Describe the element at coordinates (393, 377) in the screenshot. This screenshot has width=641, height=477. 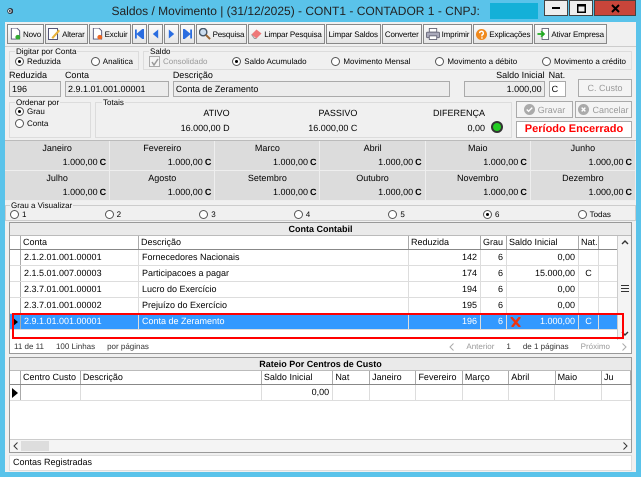
I see `column-header: Janeiro` at that location.